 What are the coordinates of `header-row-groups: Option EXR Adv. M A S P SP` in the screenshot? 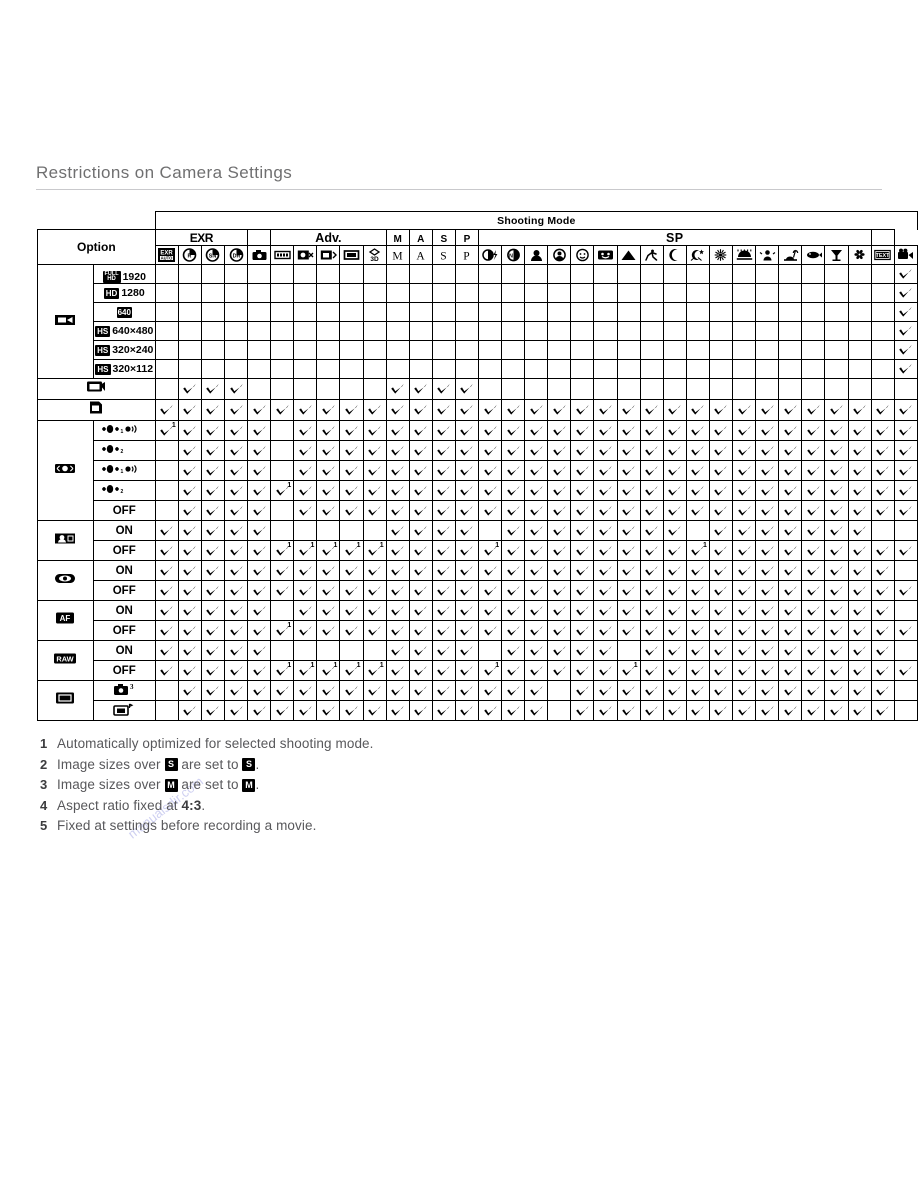 It's located at (477, 247).